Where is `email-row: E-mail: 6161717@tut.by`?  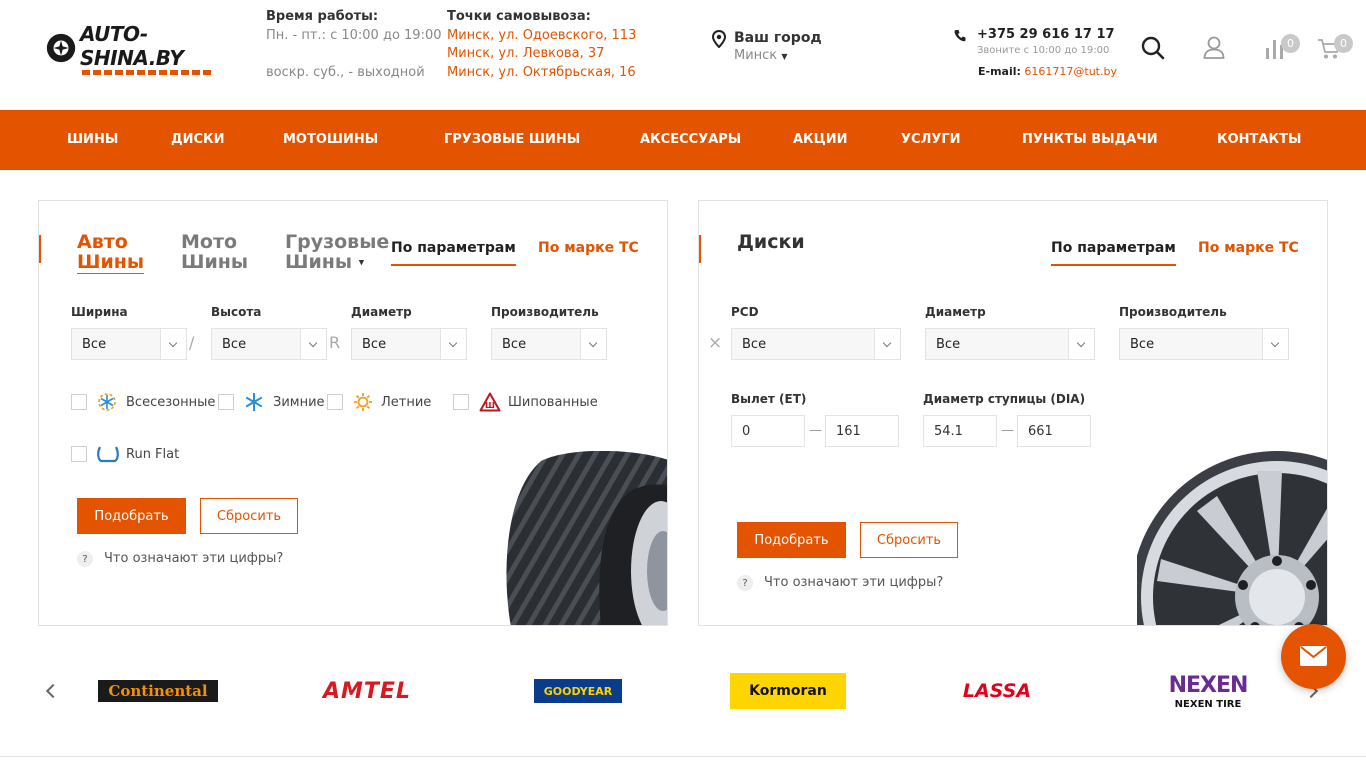 email-row: E-mail: 6161717@tut.by is located at coordinates (1047, 71).